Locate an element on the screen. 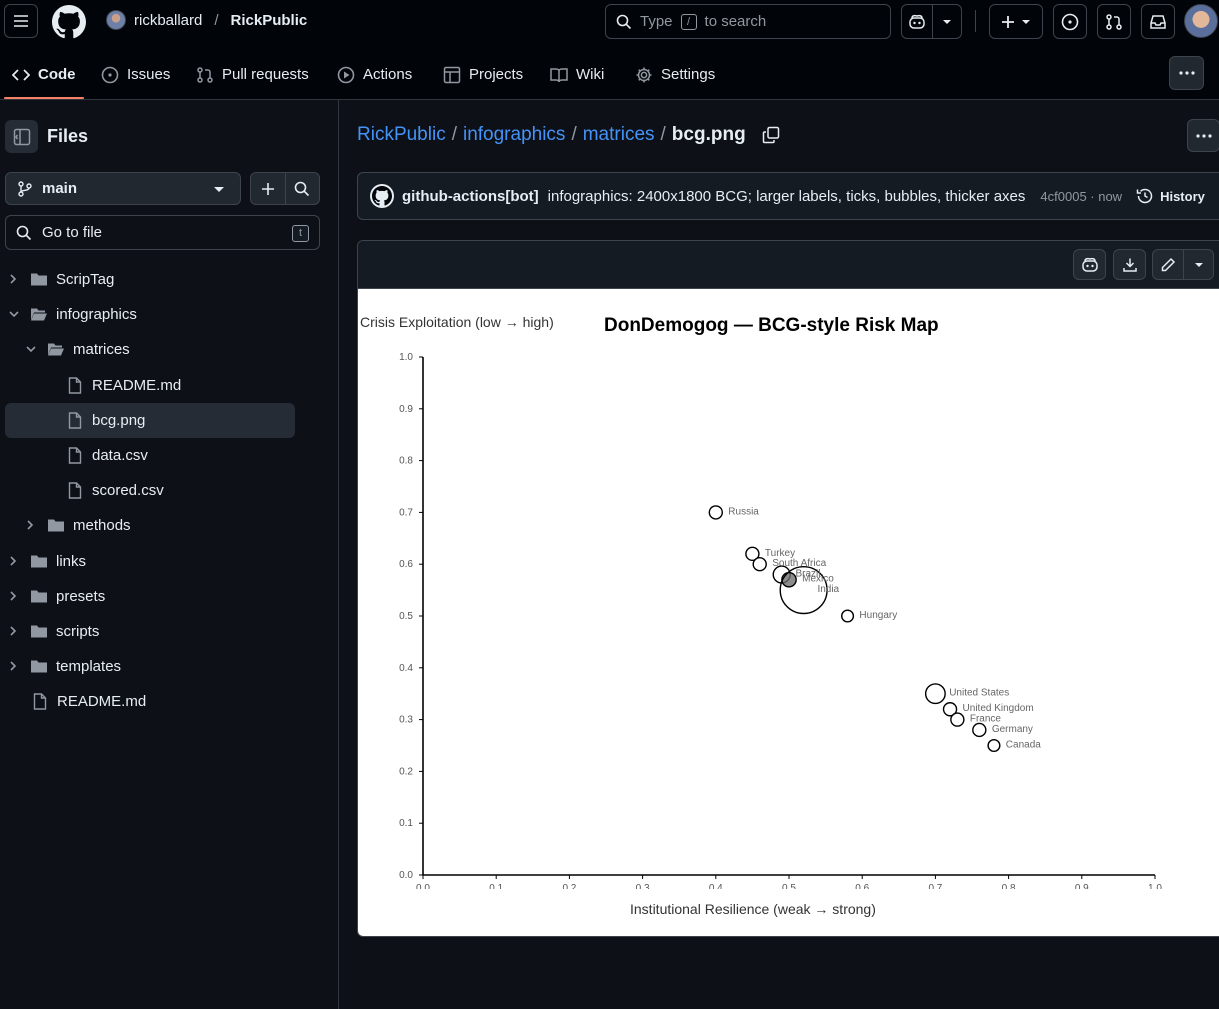 The image size is (1219, 1009). hamburger-menu-button is located at coordinates (21, 21).